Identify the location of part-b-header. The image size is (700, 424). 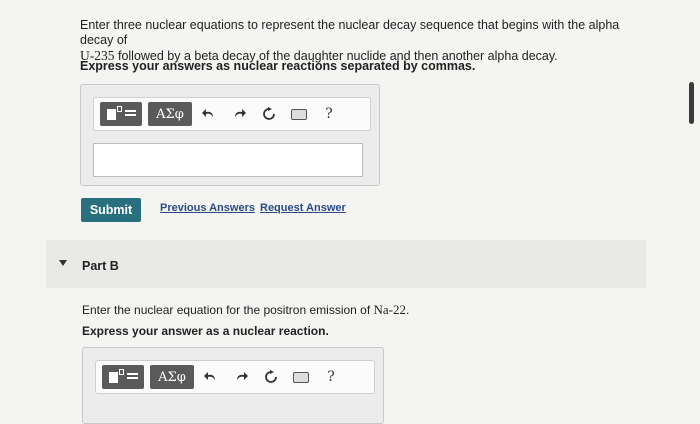
(346, 264).